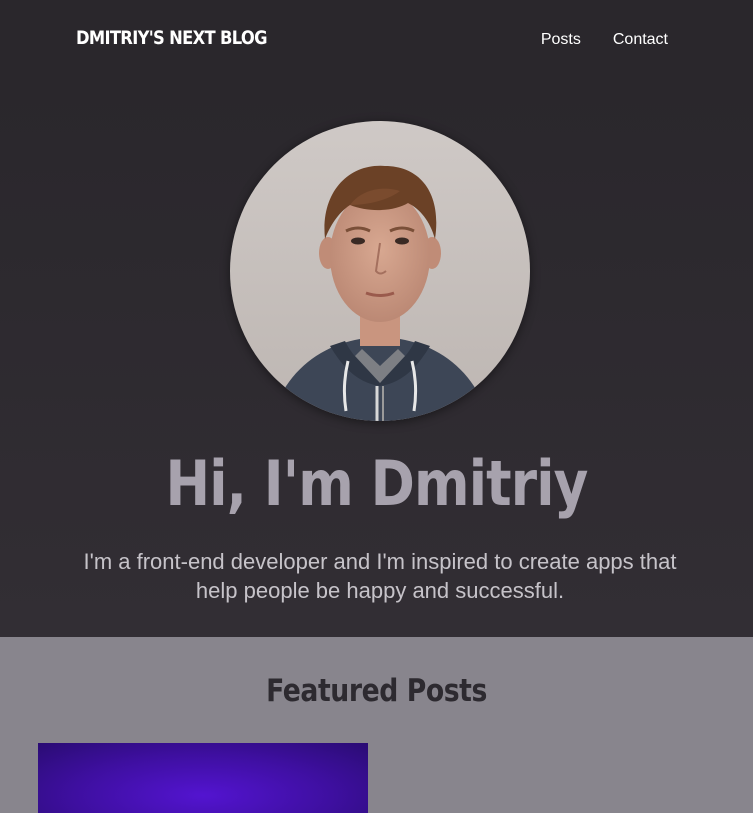 This screenshot has height=813, width=753. Describe the element at coordinates (376, 483) in the screenshot. I see `hero-title: Hi, I'm Dmitriy` at that location.